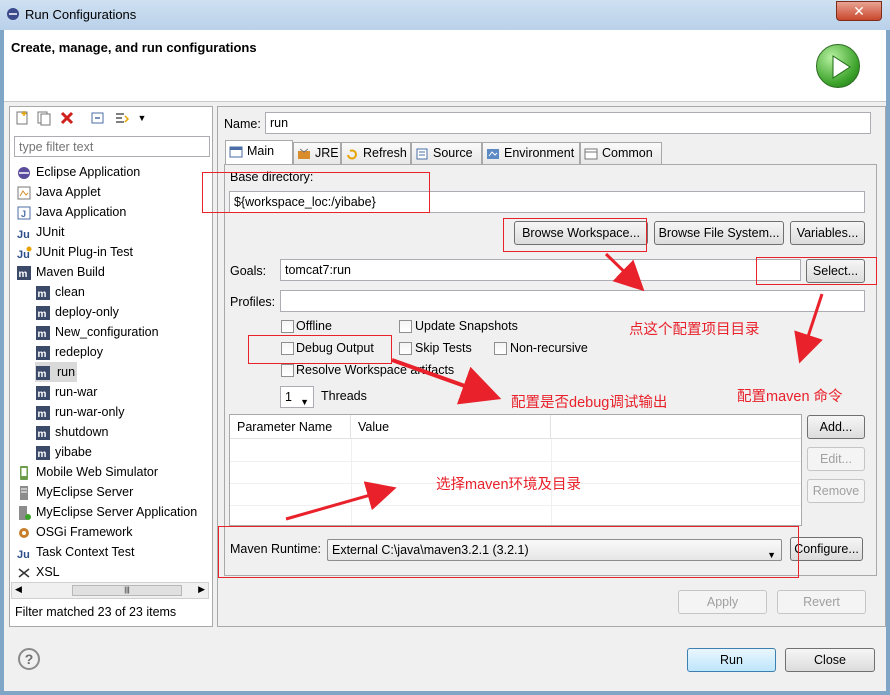 Image resolution: width=890 pixels, height=695 pixels. I want to click on tree-item-label: Task Context Test, so click(85, 552).